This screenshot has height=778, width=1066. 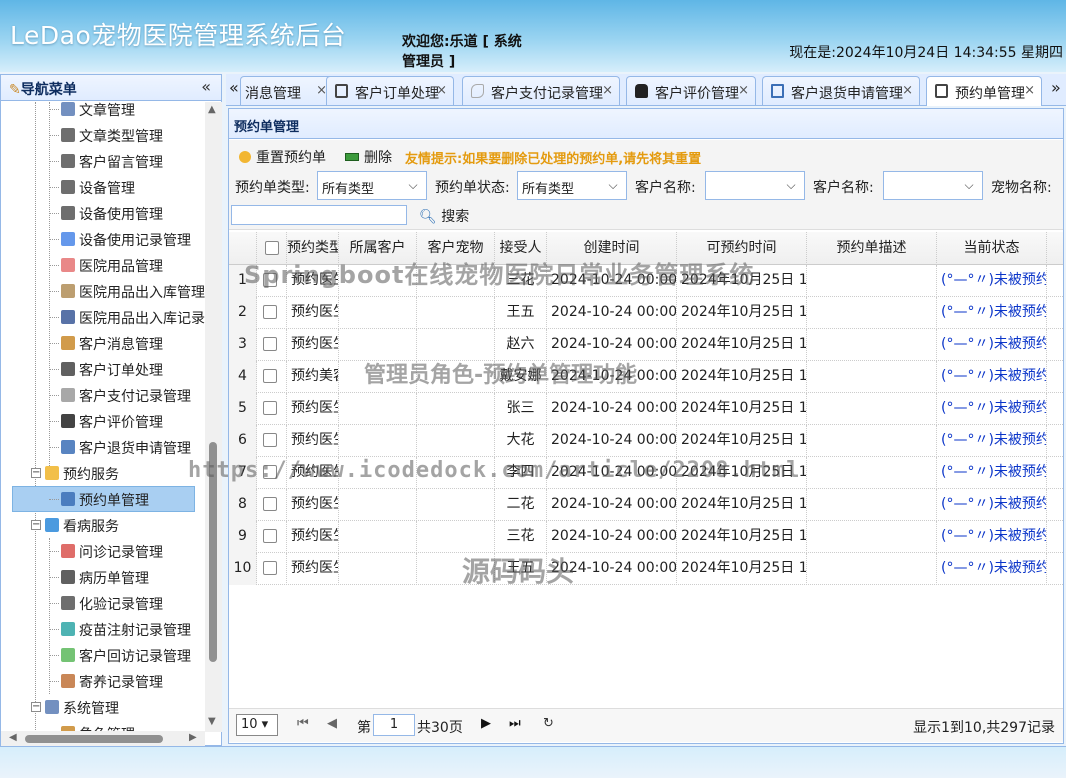 I want to click on select-all-checkbox, so click(x=272, y=248).